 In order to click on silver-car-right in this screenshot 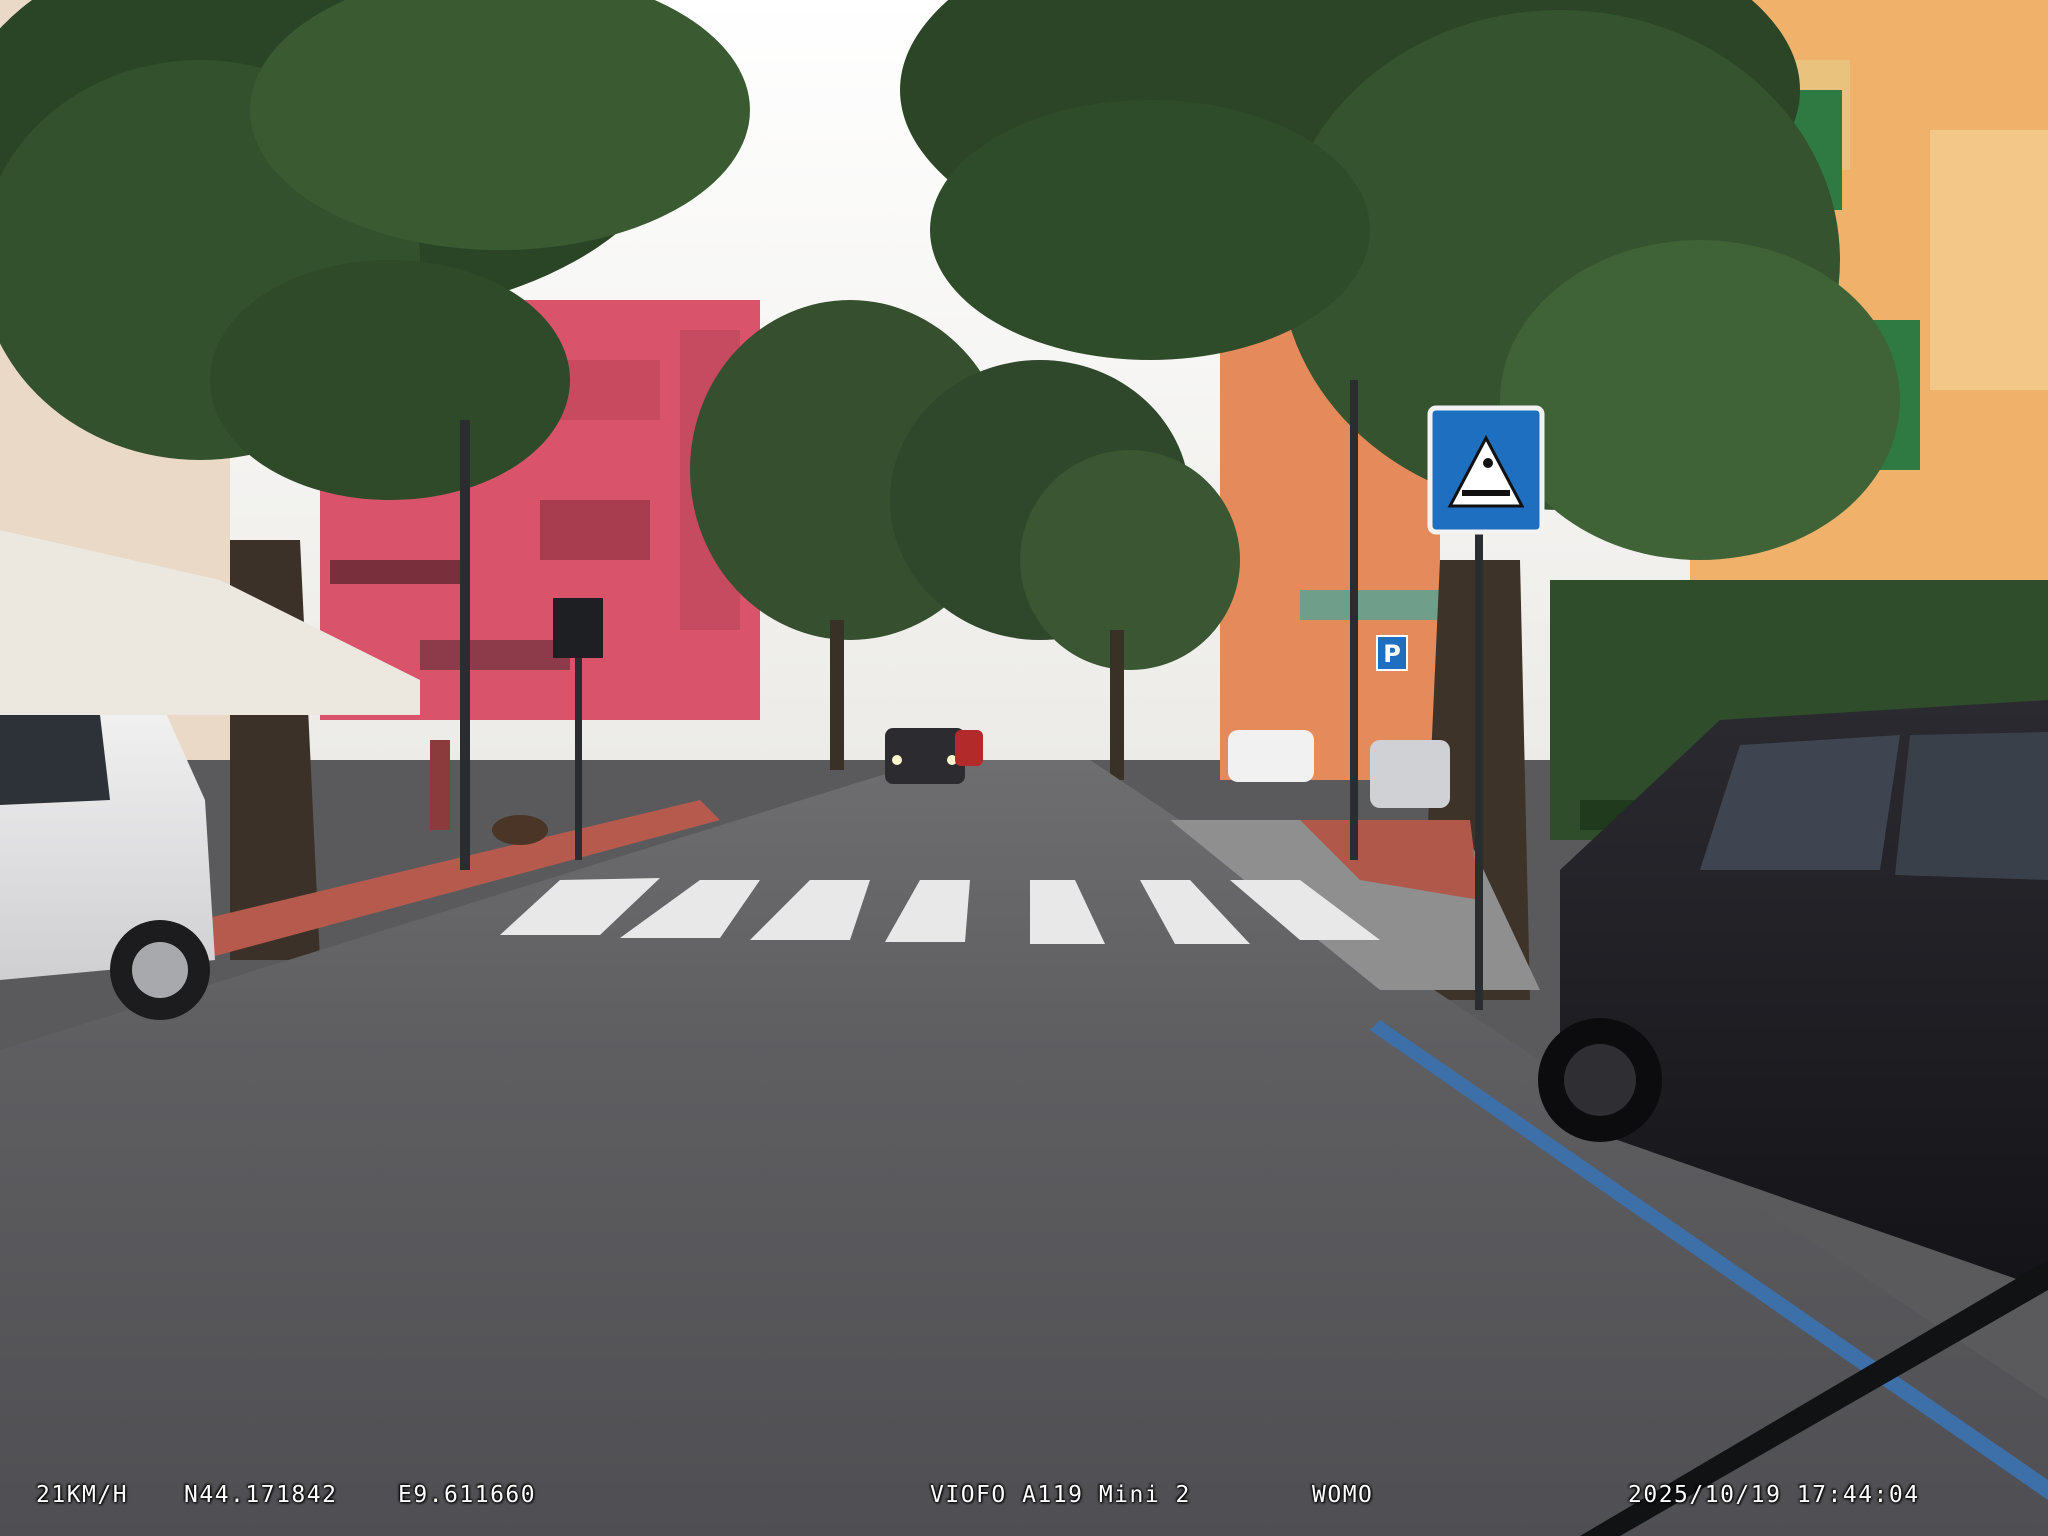, I will do `click(1410, 774)`.